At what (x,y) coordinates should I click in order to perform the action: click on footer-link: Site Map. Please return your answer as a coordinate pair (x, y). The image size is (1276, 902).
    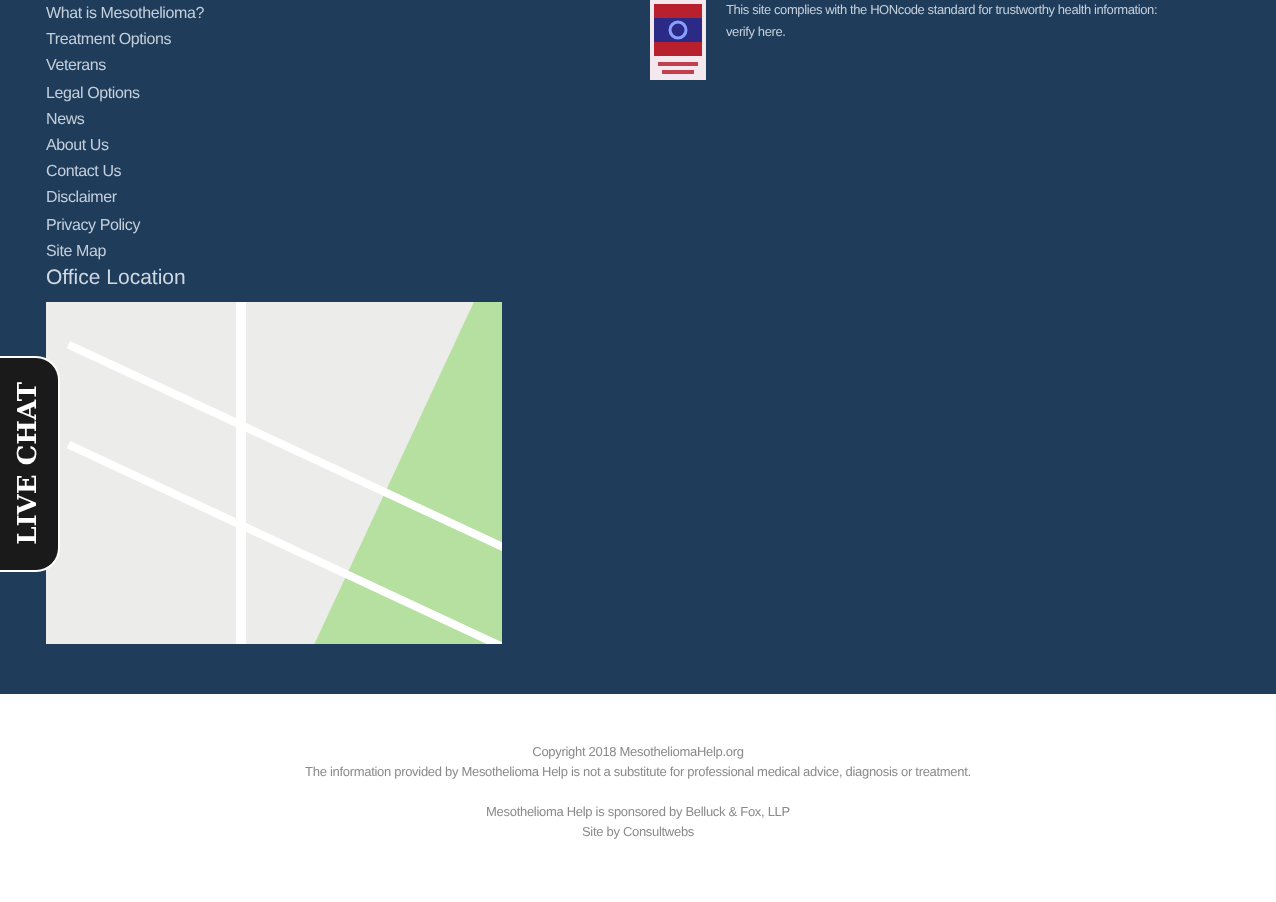
    Looking at the image, I should click on (76, 251).